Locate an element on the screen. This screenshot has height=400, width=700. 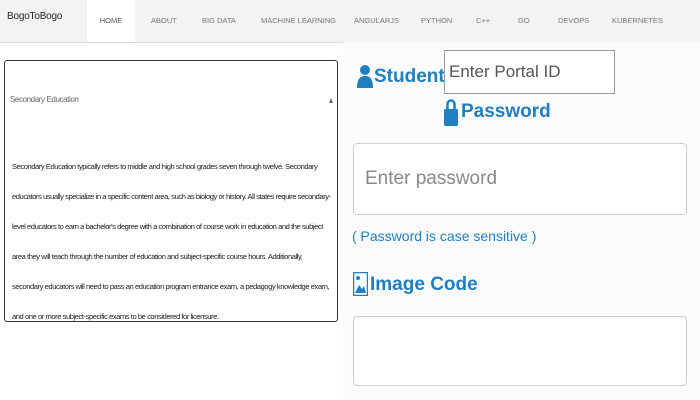
image-code-input is located at coordinates (520, 351).